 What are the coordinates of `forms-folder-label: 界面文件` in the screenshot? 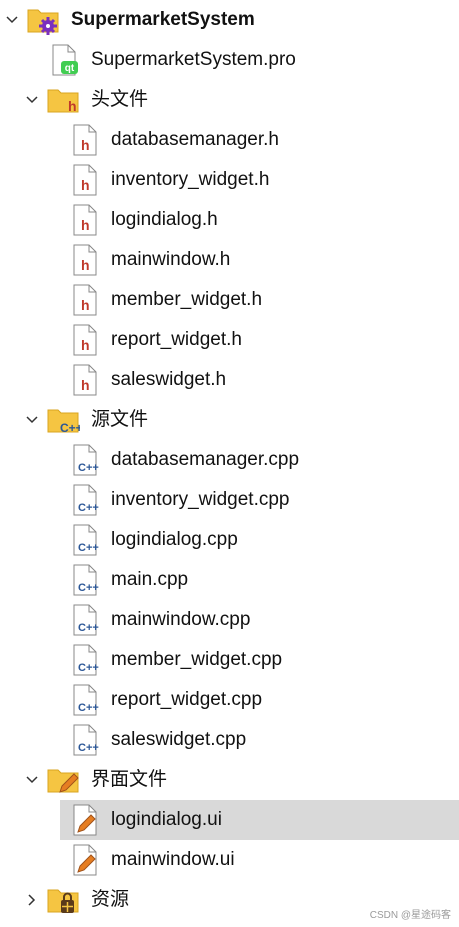 It's located at (129, 779).